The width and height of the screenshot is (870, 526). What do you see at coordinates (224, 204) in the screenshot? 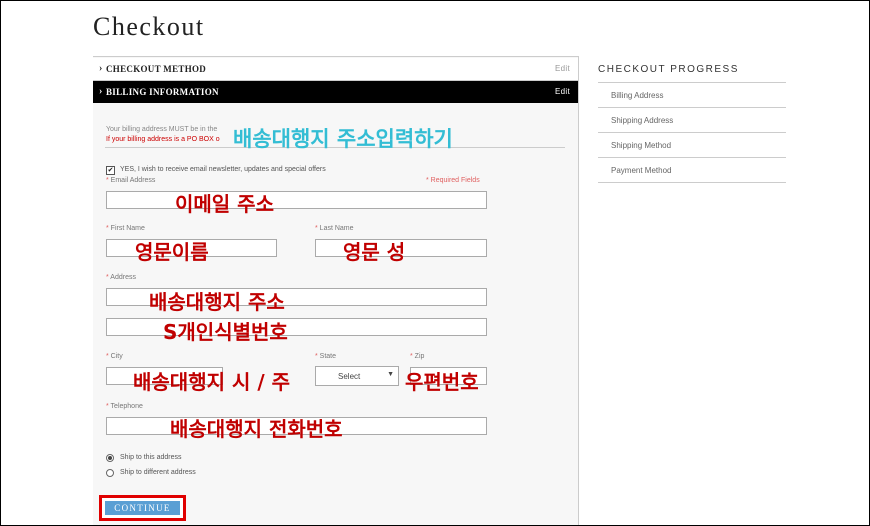
I see `annotation-email: 이메일 주소` at bounding box center [224, 204].